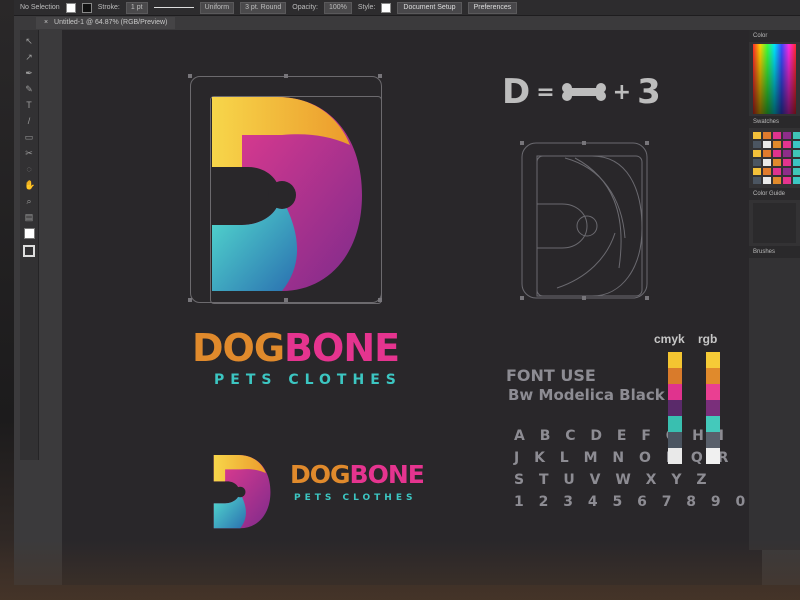 Image resolution: width=800 pixels, height=600 pixels. What do you see at coordinates (387, 474) in the screenshot?
I see `brand-title-small-part2: BONE` at bounding box center [387, 474].